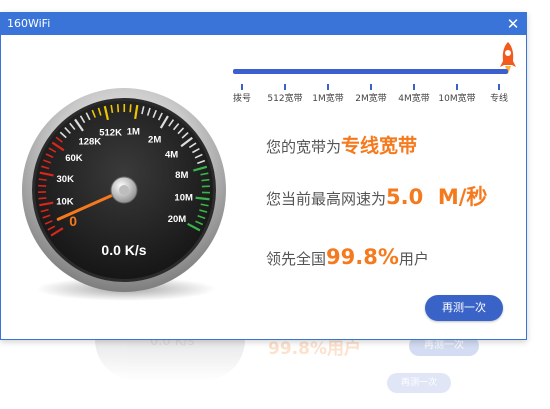 The image size is (550, 409). I want to click on gauge-label: 8M, so click(181, 175).